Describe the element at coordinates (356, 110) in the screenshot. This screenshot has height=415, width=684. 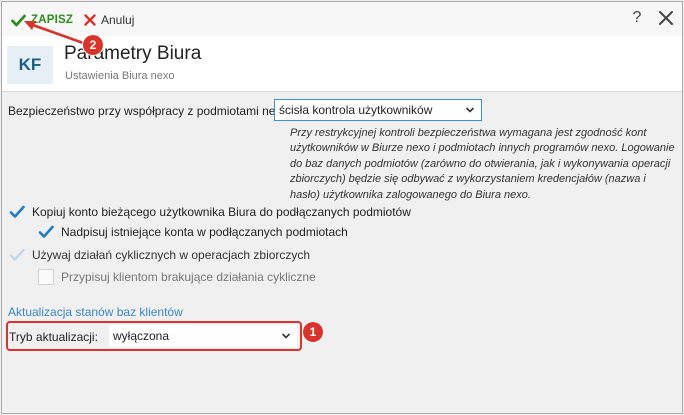
I see `security-select-value: ścisła kontrola użytkowników` at that location.